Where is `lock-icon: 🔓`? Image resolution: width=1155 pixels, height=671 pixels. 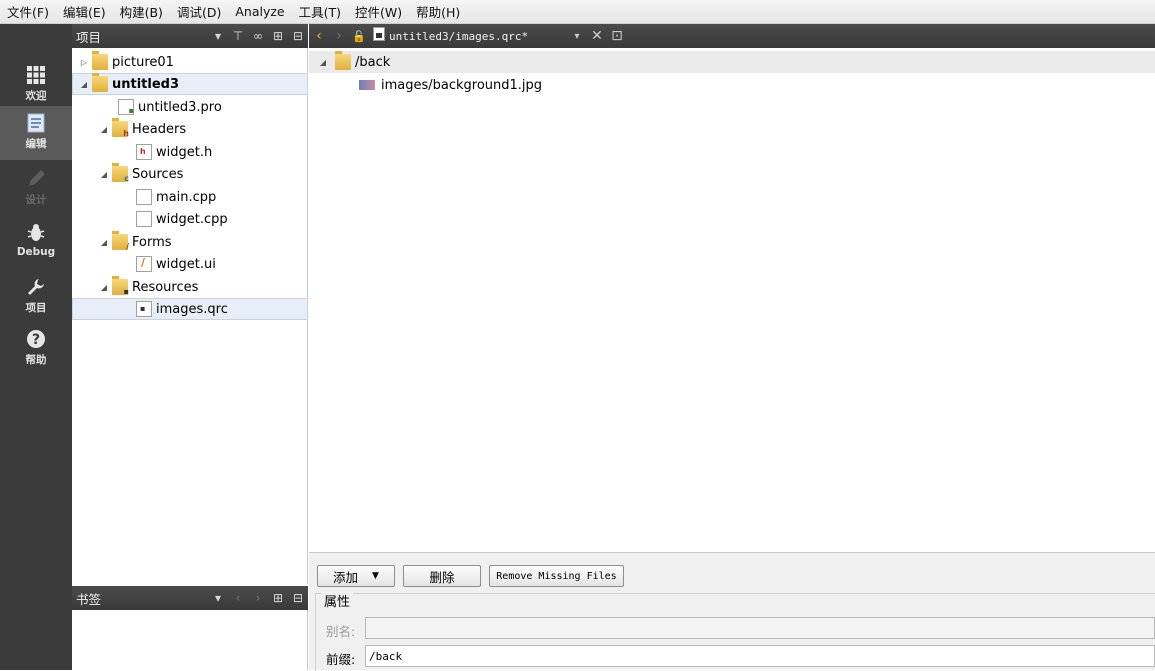 lock-icon: 🔓 is located at coordinates (359, 36).